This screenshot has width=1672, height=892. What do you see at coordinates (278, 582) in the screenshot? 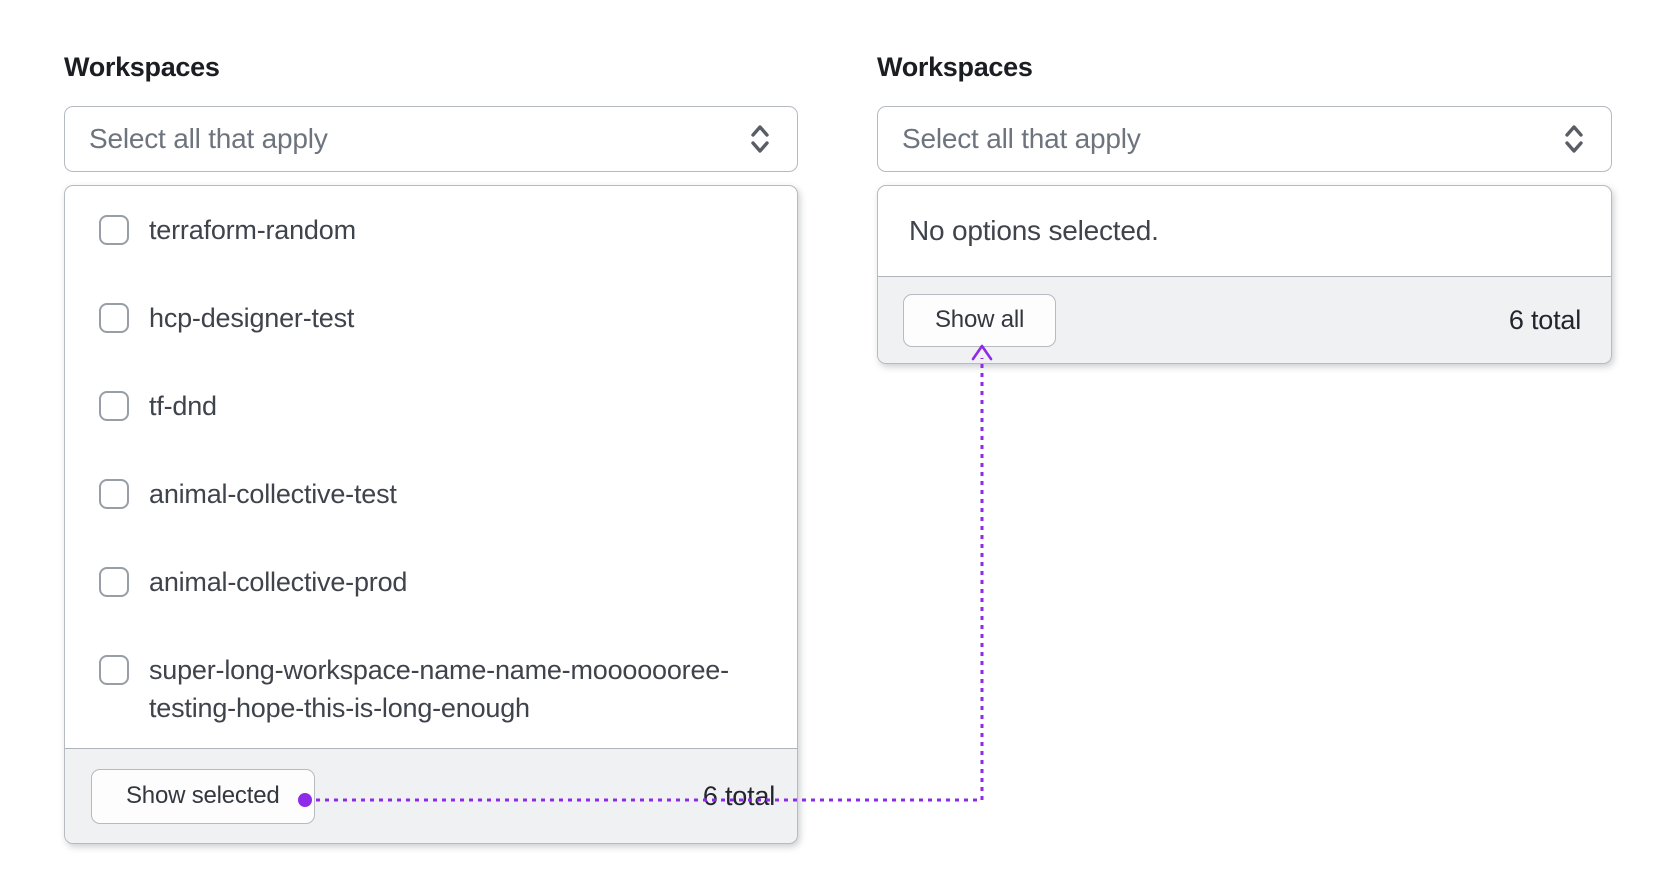
I see `option-label: animal-collective-prod` at bounding box center [278, 582].